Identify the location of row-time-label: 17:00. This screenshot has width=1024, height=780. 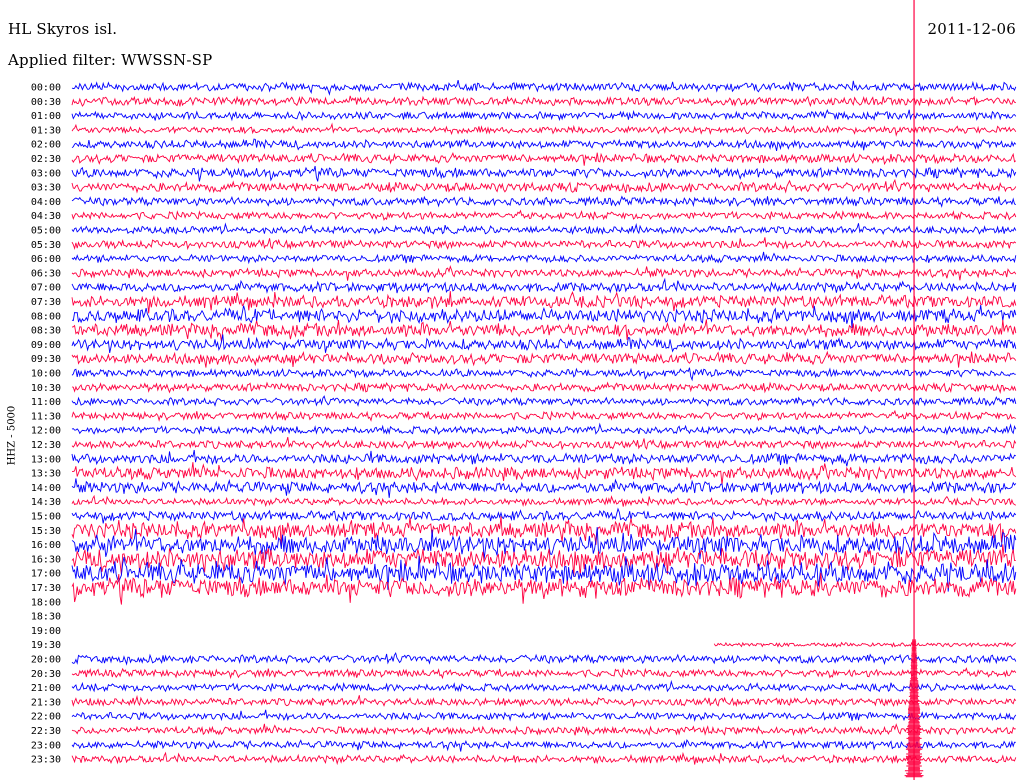
(46, 574).